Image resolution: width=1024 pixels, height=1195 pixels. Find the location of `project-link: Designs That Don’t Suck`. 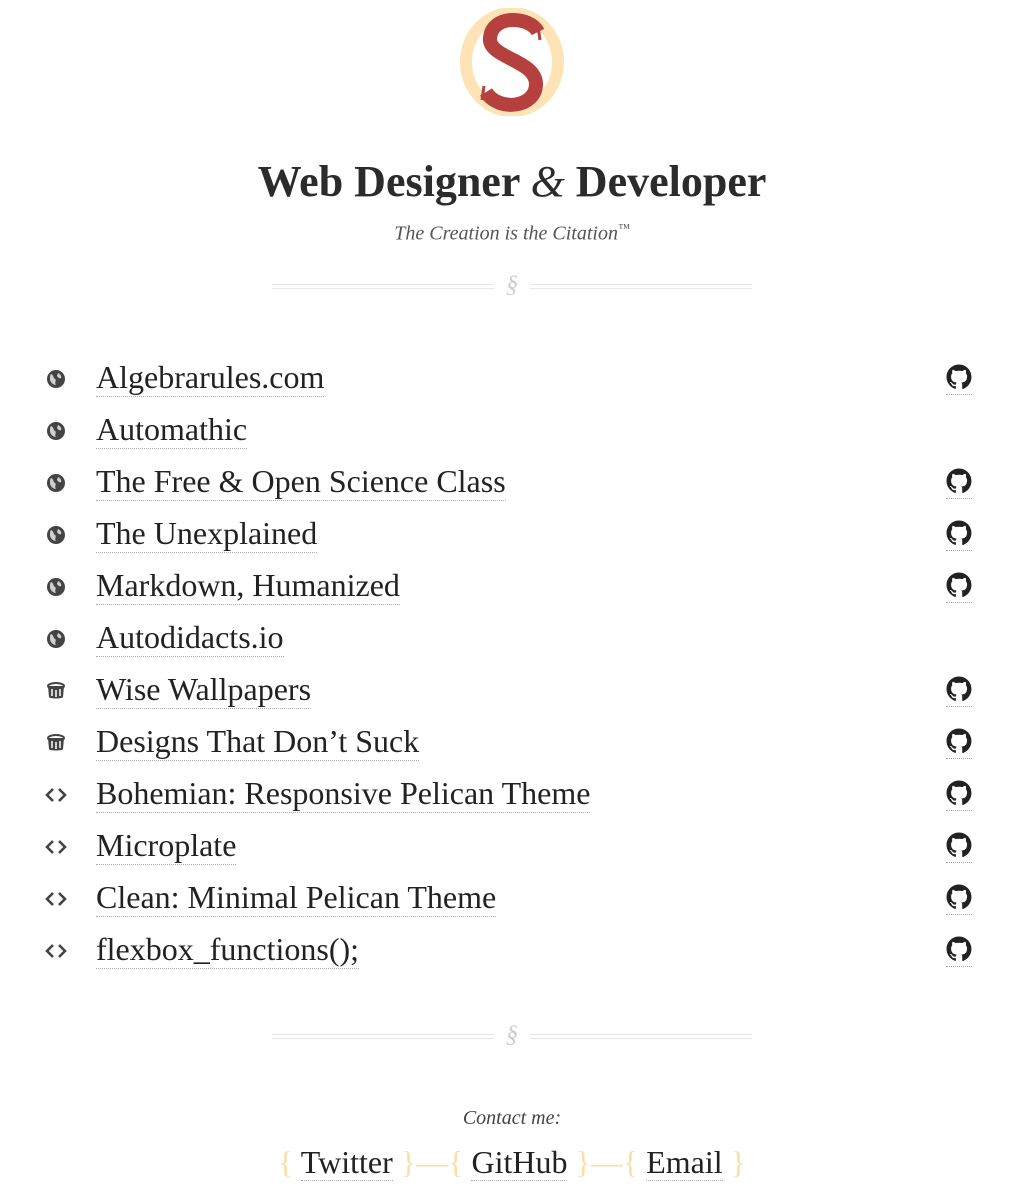

project-link: Designs That Don’t Suck is located at coordinates (258, 741).